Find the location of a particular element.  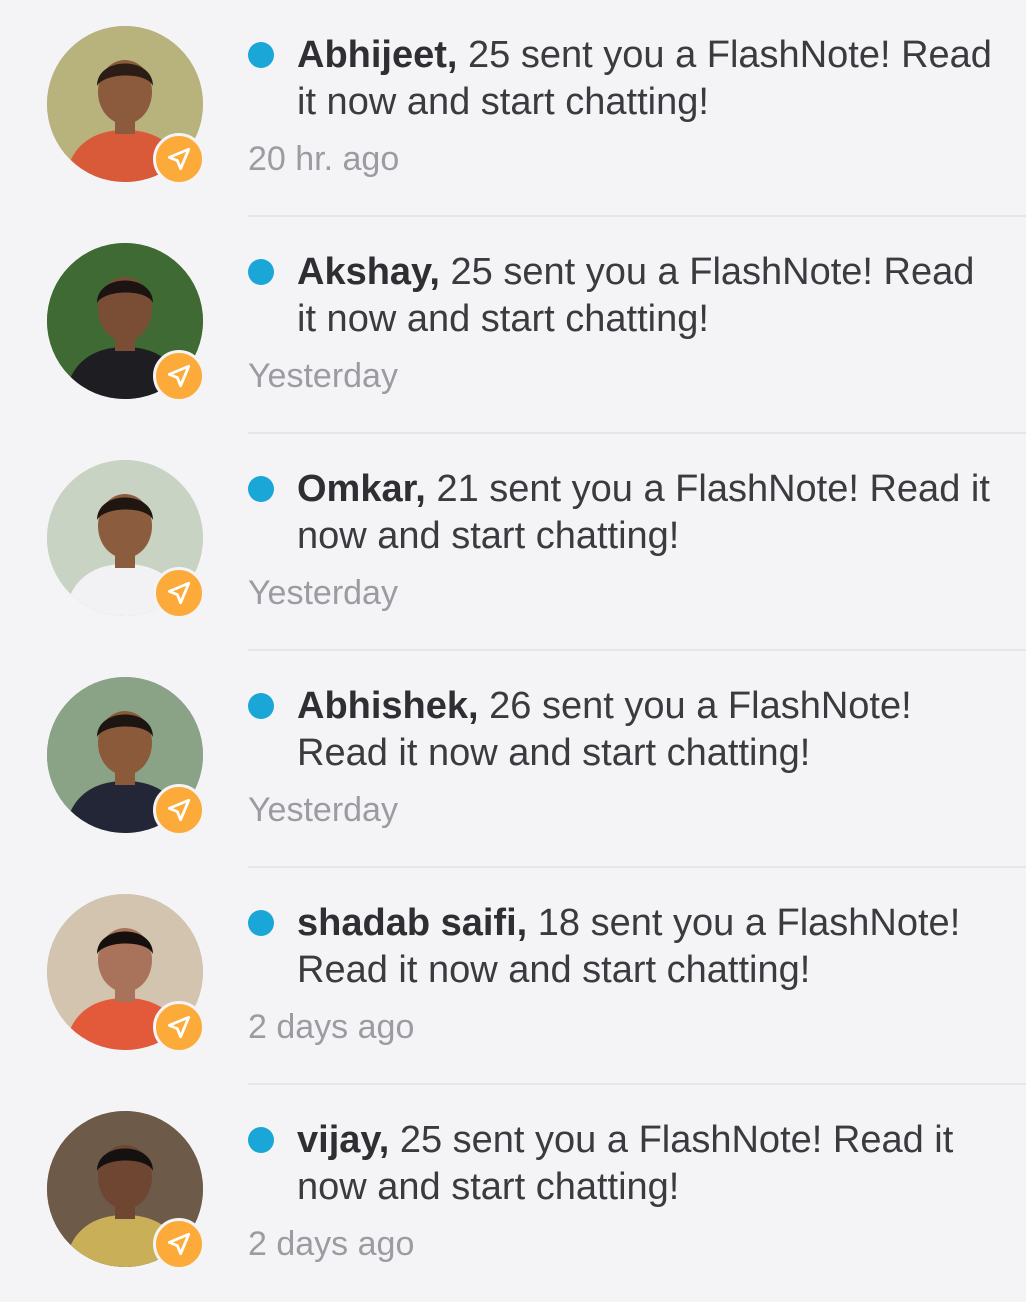

sender-name: vijay, is located at coordinates (343, 1140).